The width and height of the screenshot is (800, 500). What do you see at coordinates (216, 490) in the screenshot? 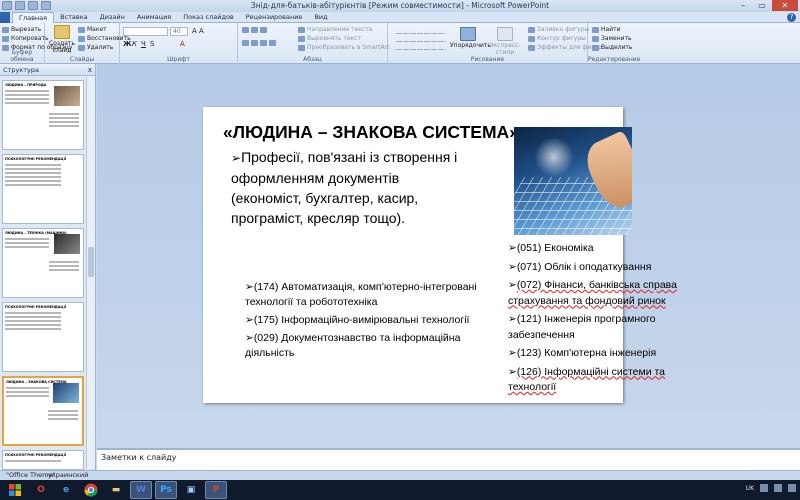
I see `powerpoint-icon: P` at bounding box center [216, 490].